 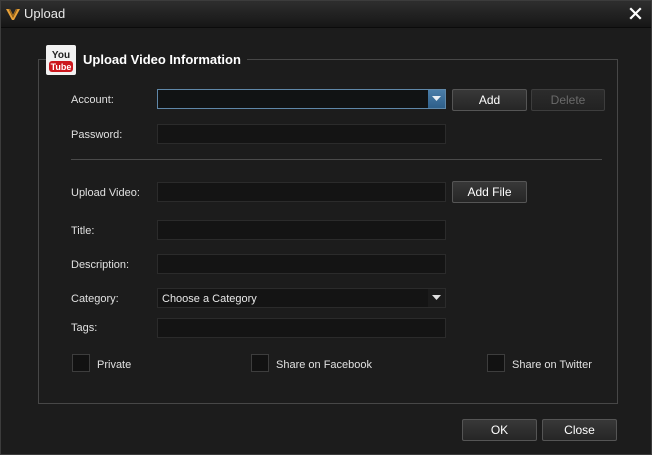 I want to click on share-twitter-label: Share on Twitter, so click(x=552, y=365).